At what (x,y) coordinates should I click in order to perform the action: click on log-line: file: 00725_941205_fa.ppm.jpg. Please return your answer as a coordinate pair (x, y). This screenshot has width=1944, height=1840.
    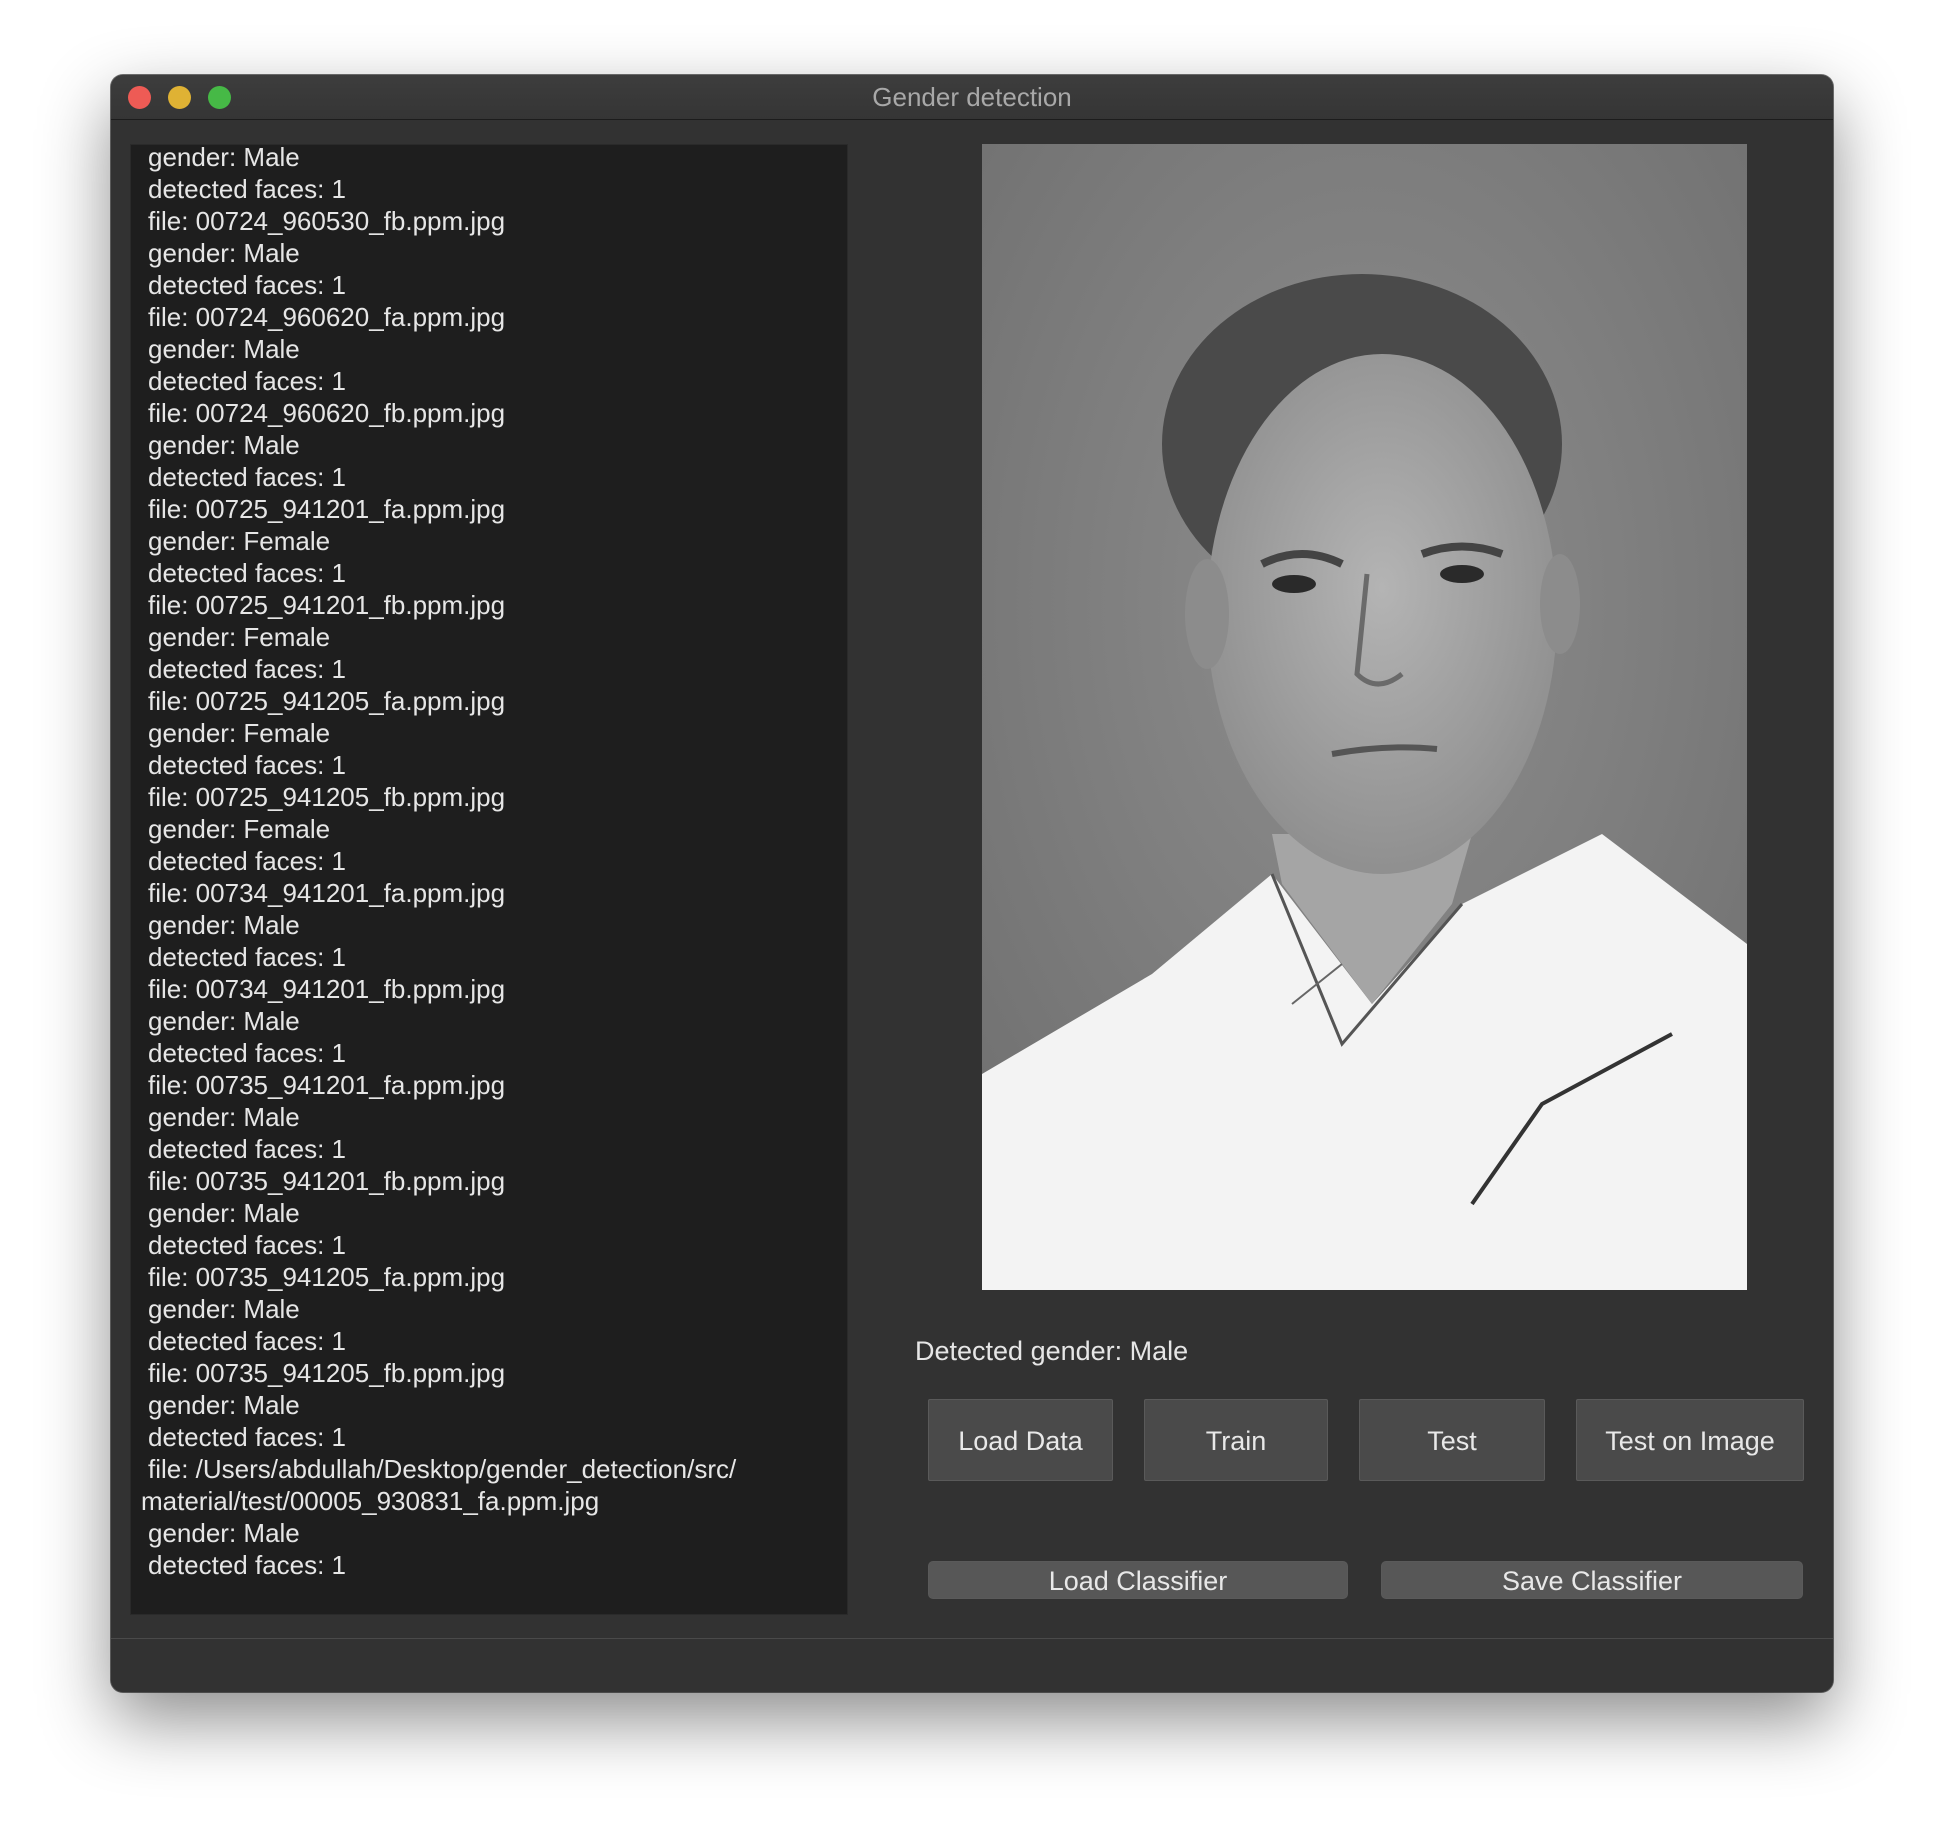
    Looking at the image, I should click on (327, 701).